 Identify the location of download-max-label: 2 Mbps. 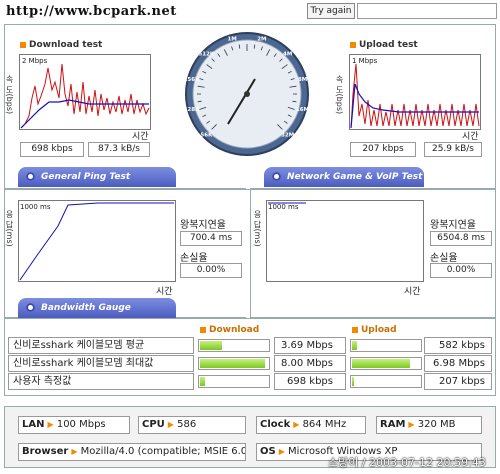
(35, 61).